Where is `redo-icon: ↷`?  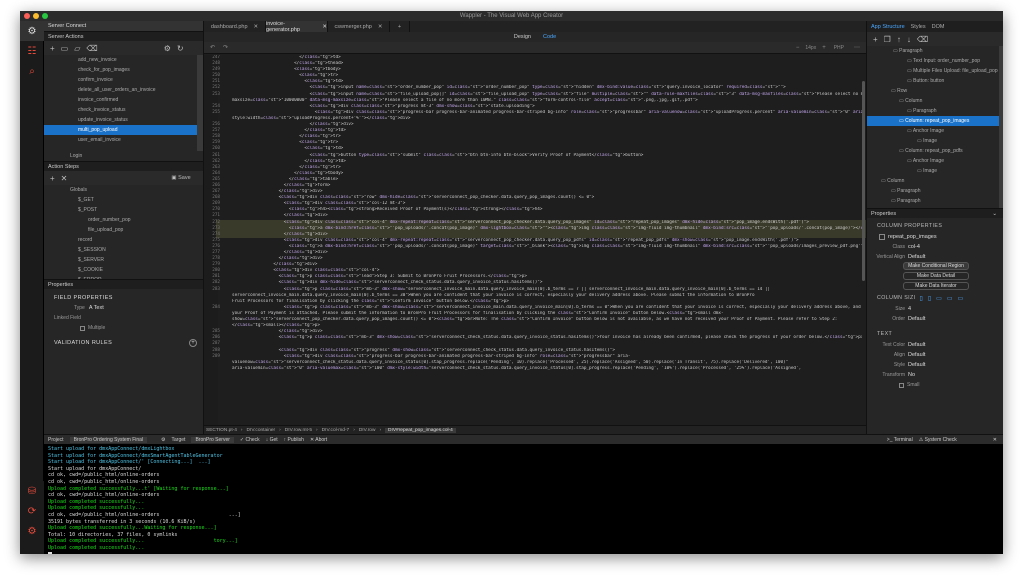
redo-icon: ↷ is located at coordinates (225, 47).